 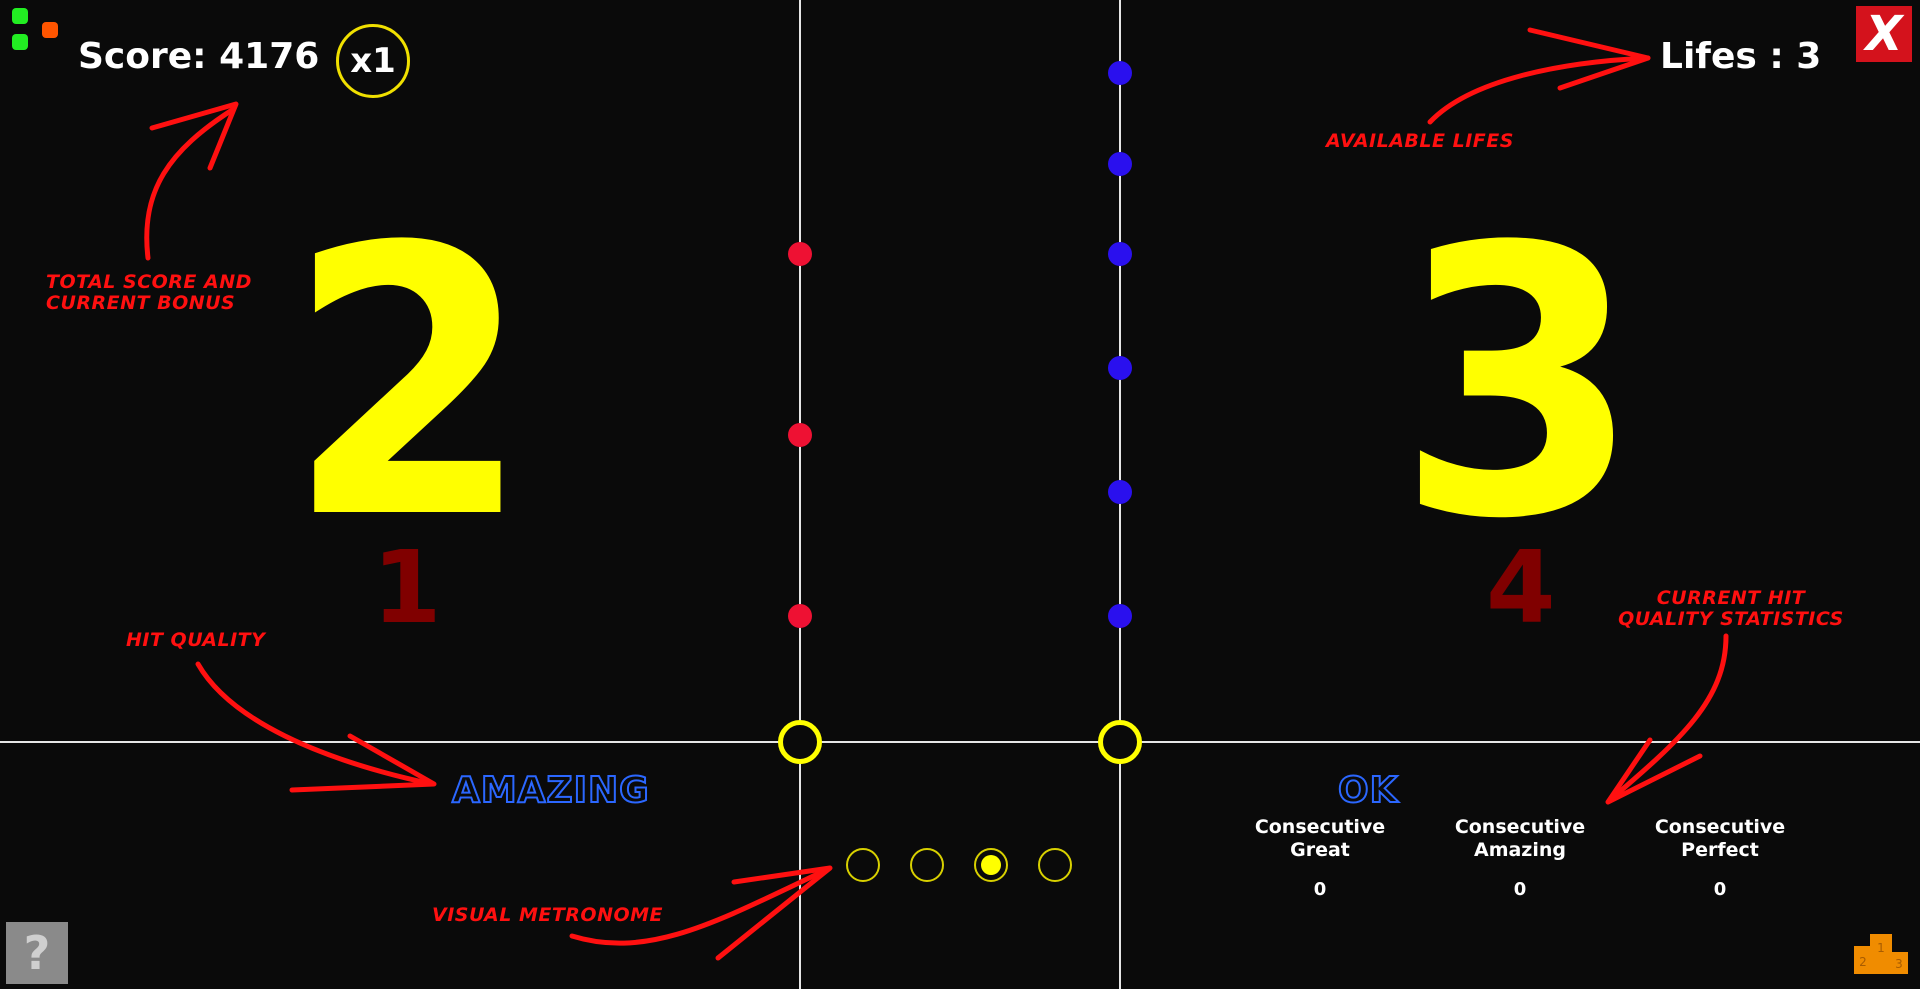 I want to click on arrowhead-stats, so click(x=1654, y=771).